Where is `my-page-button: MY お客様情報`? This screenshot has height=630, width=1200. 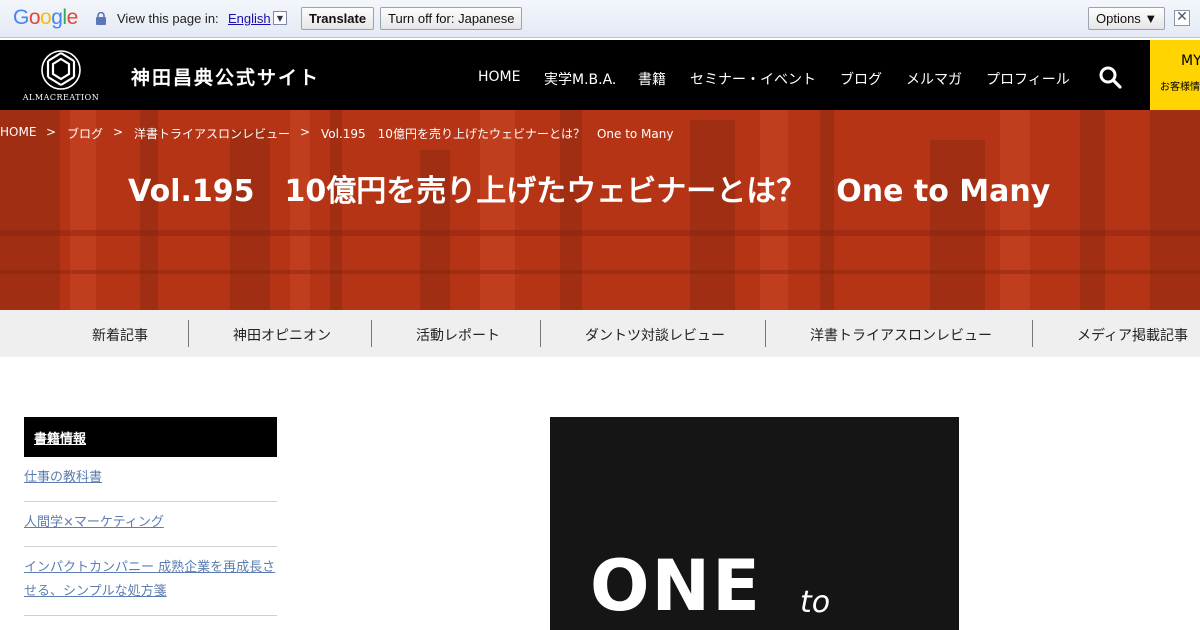 my-page-button: MY お客様情報 is located at coordinates (1175, 75).